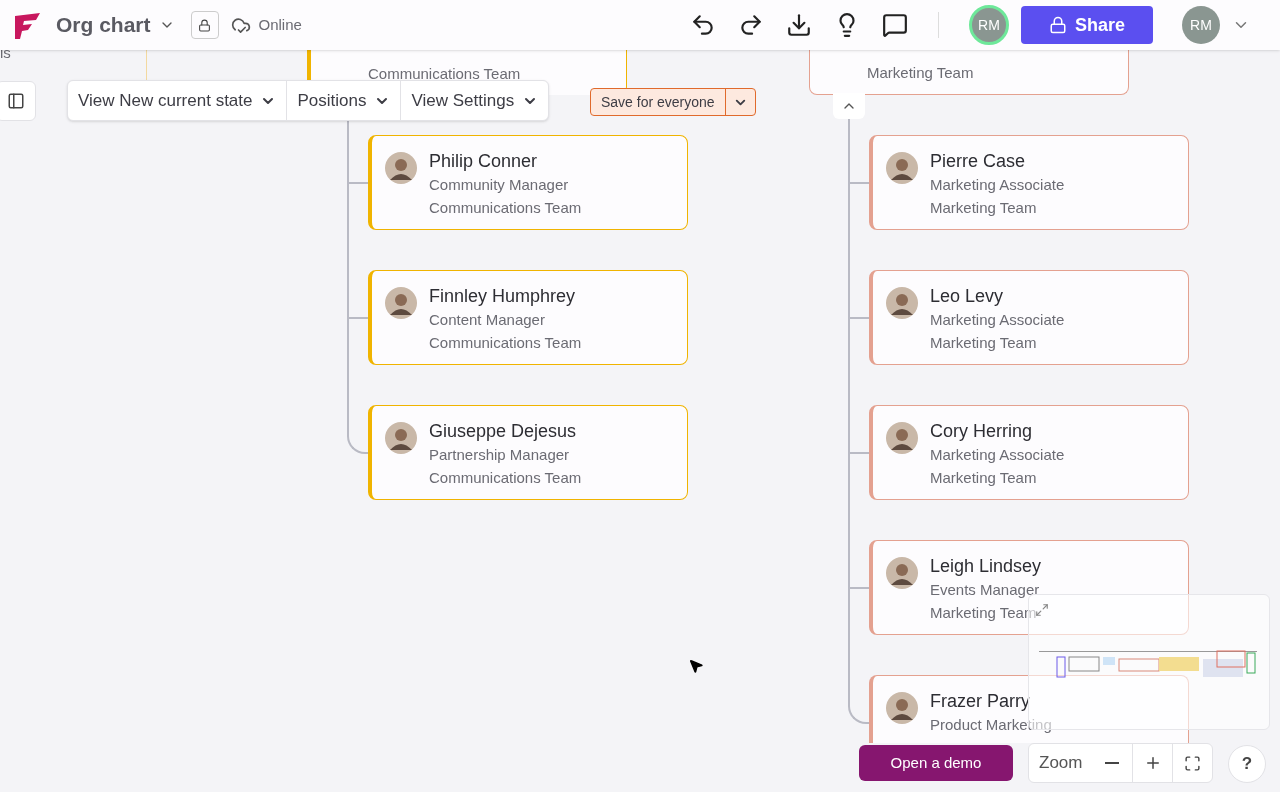 This screenshot has width=1280, height=792. I want to click on person-card: Frazer Parry Product Marketing, so click(1029, 709).